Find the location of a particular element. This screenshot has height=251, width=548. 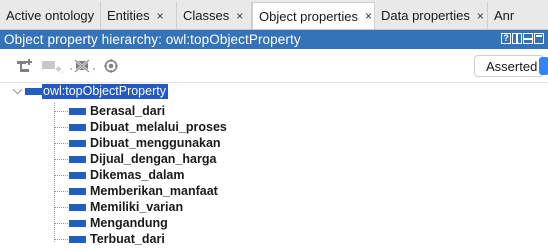

delete-property-icon is located at coordinates (83, 66).